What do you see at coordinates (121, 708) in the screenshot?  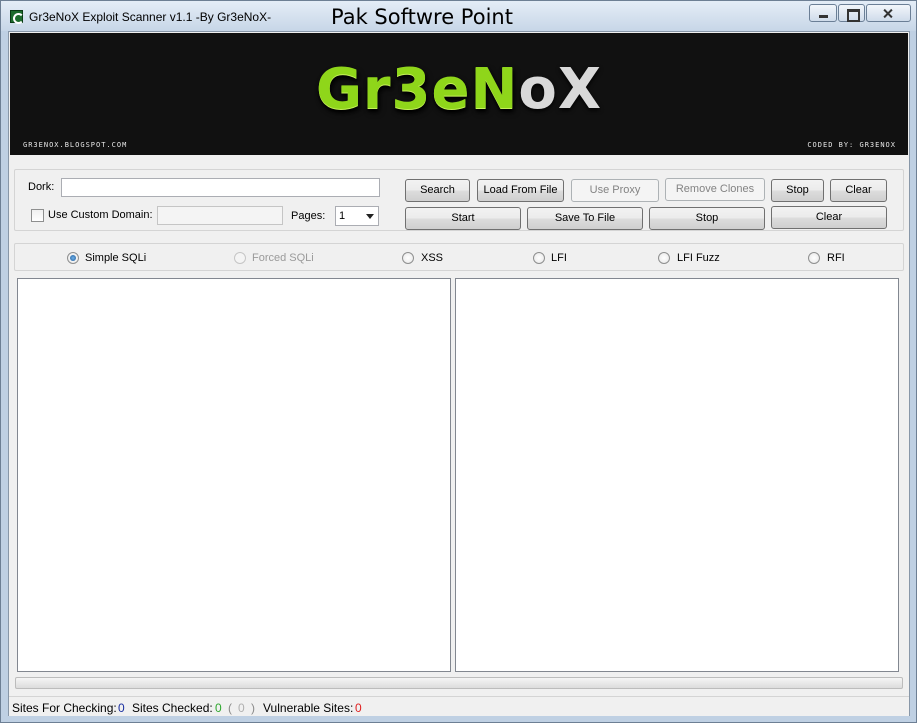 I see `sites-for-checking-count: 0` at bounding box center [121, 708].